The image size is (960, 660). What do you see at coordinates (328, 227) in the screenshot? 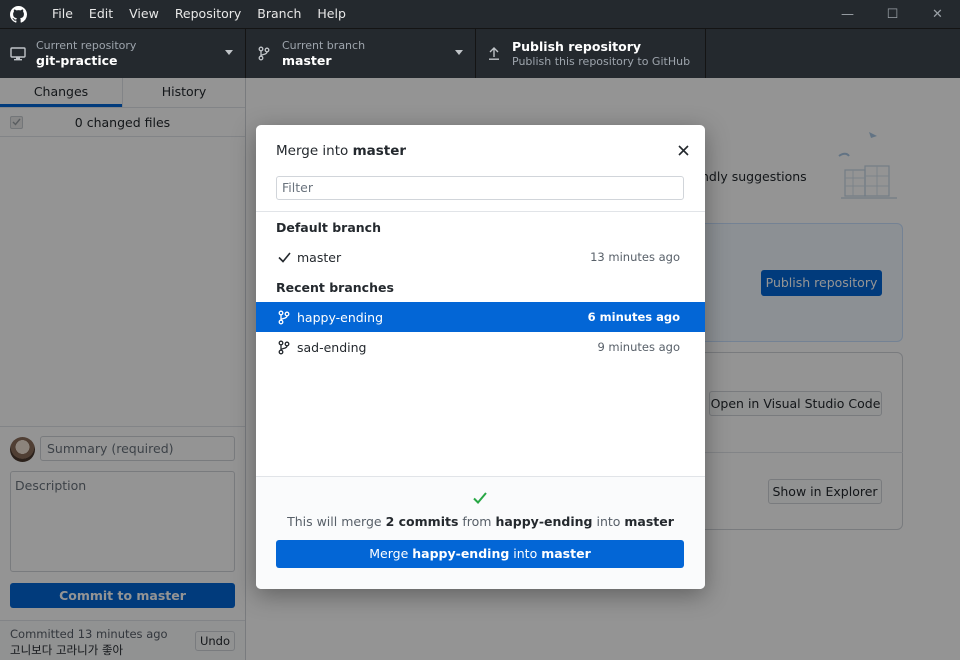
I see `default-branch-header: Default branch` at bounding box center [328, 227].